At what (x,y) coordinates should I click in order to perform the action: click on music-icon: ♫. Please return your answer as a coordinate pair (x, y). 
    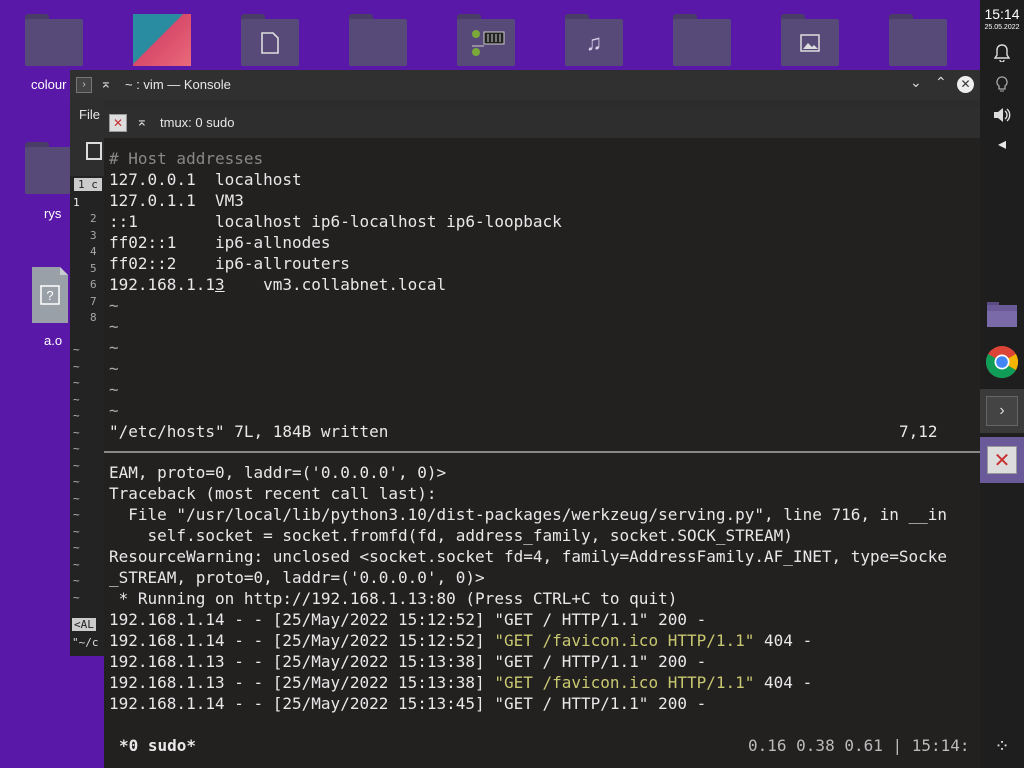
    Looking at the image, I should click on (594, 42).